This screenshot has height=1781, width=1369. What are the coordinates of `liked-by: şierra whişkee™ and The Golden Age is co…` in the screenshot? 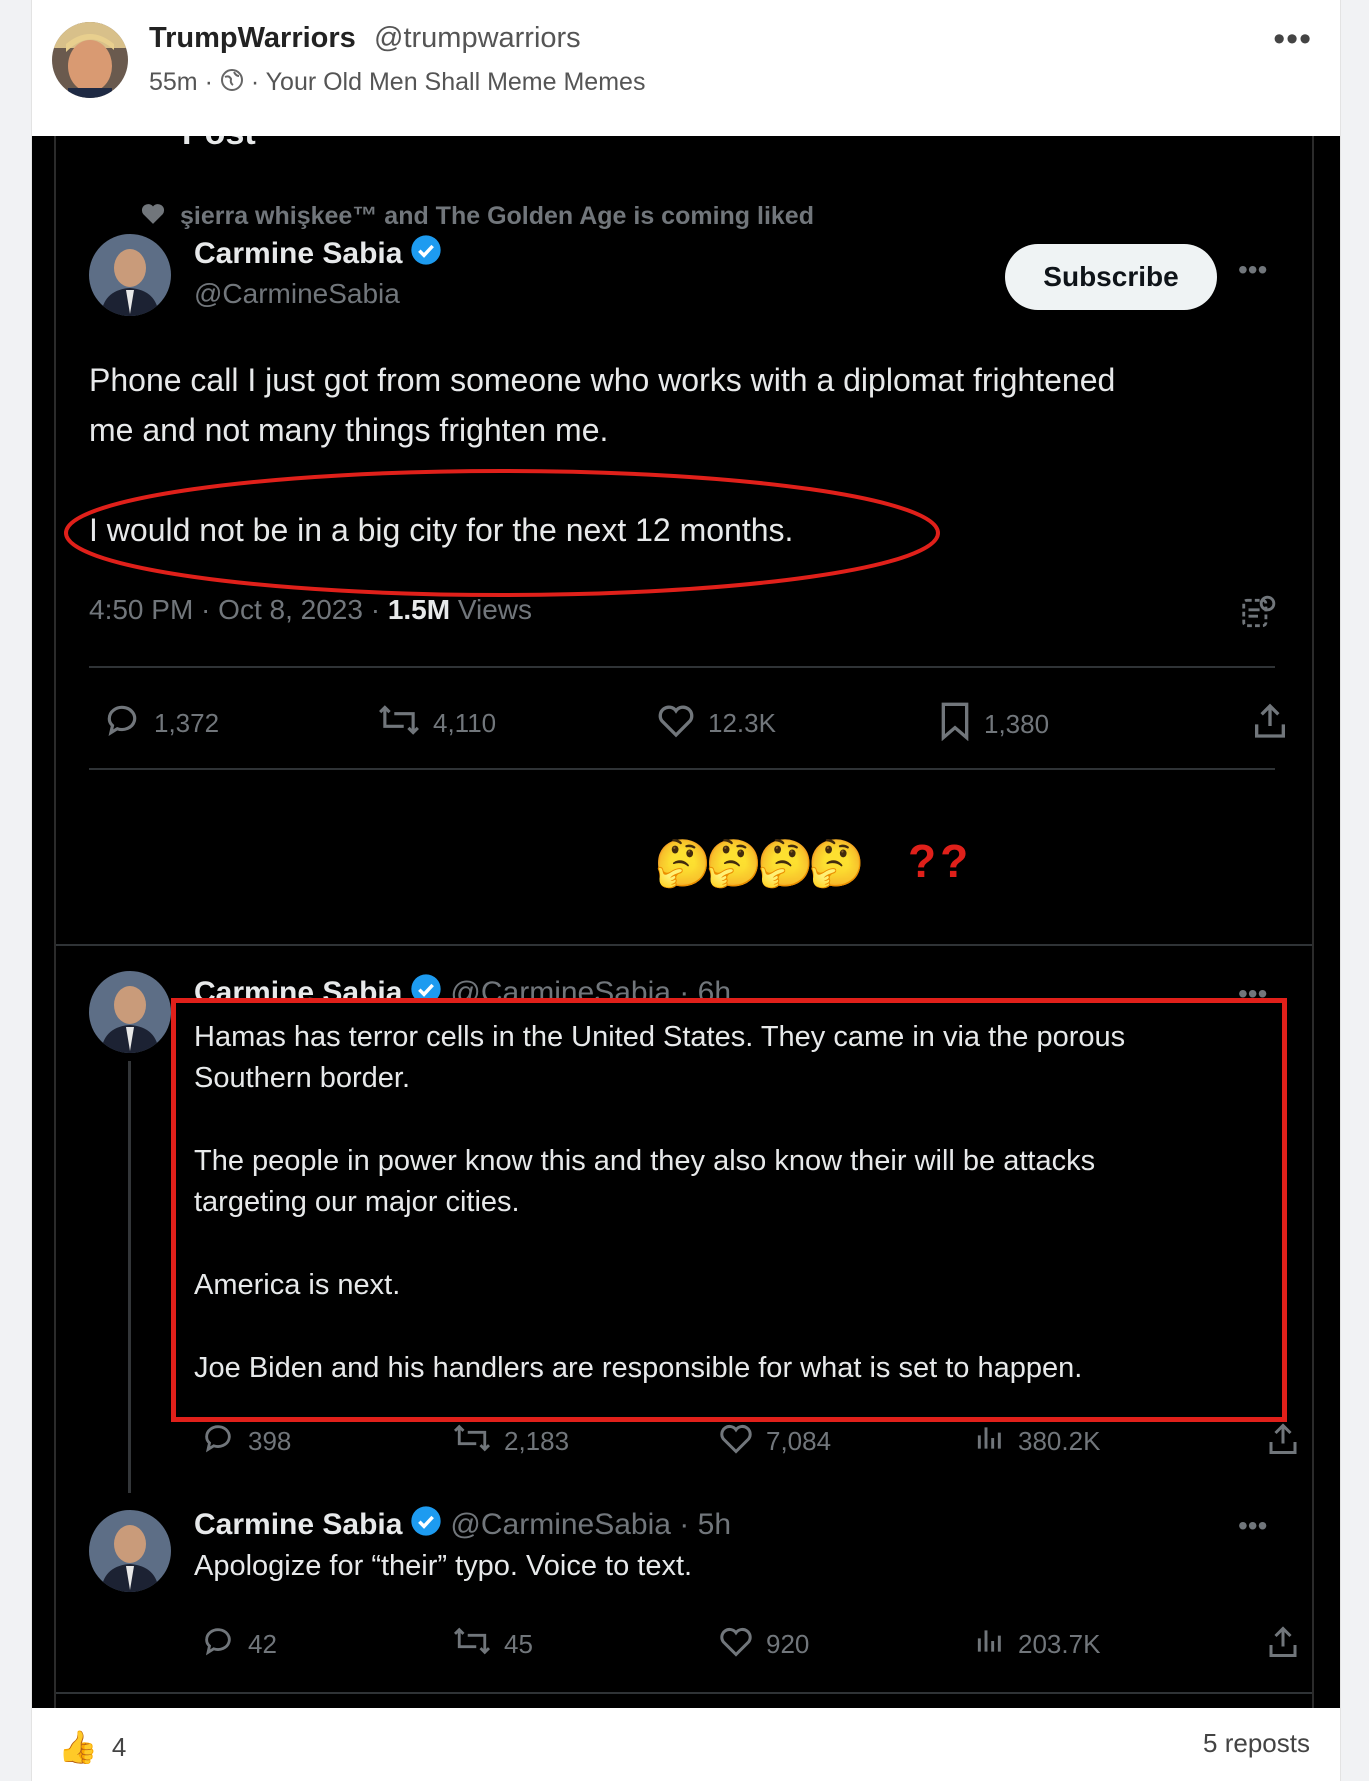 It's located at (477, 216).